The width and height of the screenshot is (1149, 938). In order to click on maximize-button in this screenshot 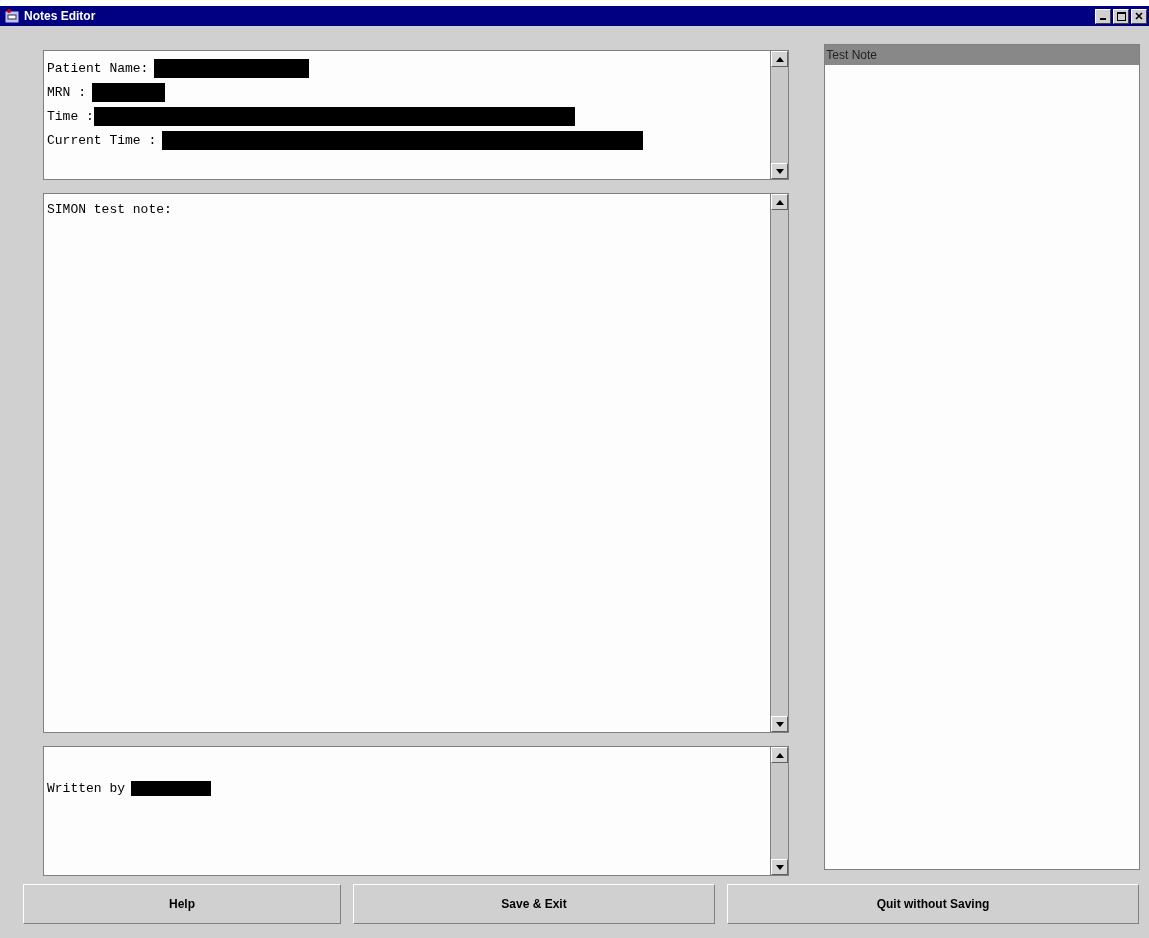, I will do `click(1121, 16)`.